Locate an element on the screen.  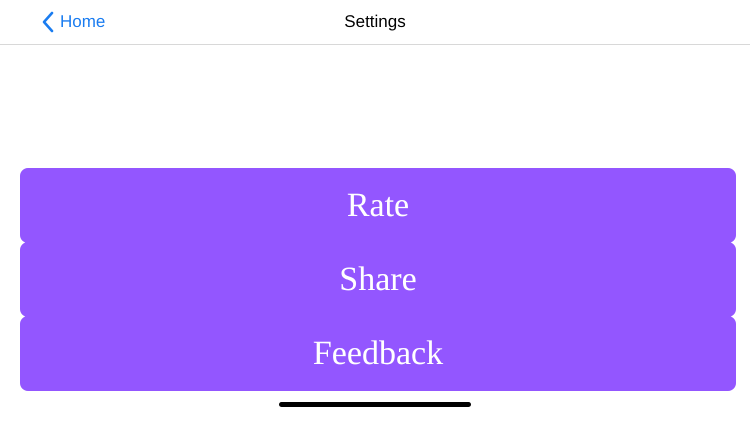
screen-title: Settings is located at coordinates (375, 22).